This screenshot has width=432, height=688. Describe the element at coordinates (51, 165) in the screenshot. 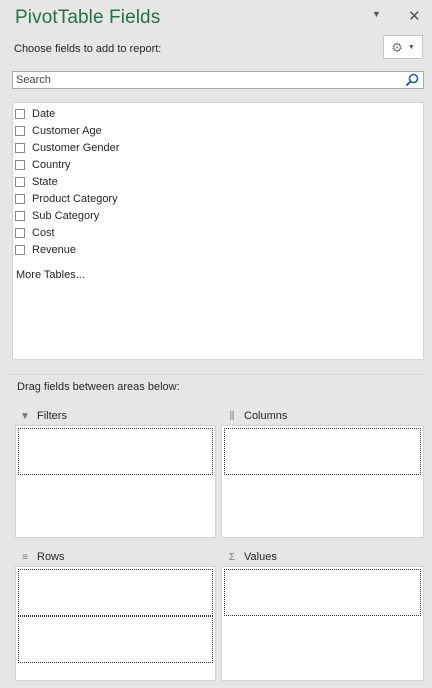

I see `field-label: Country` at that location.